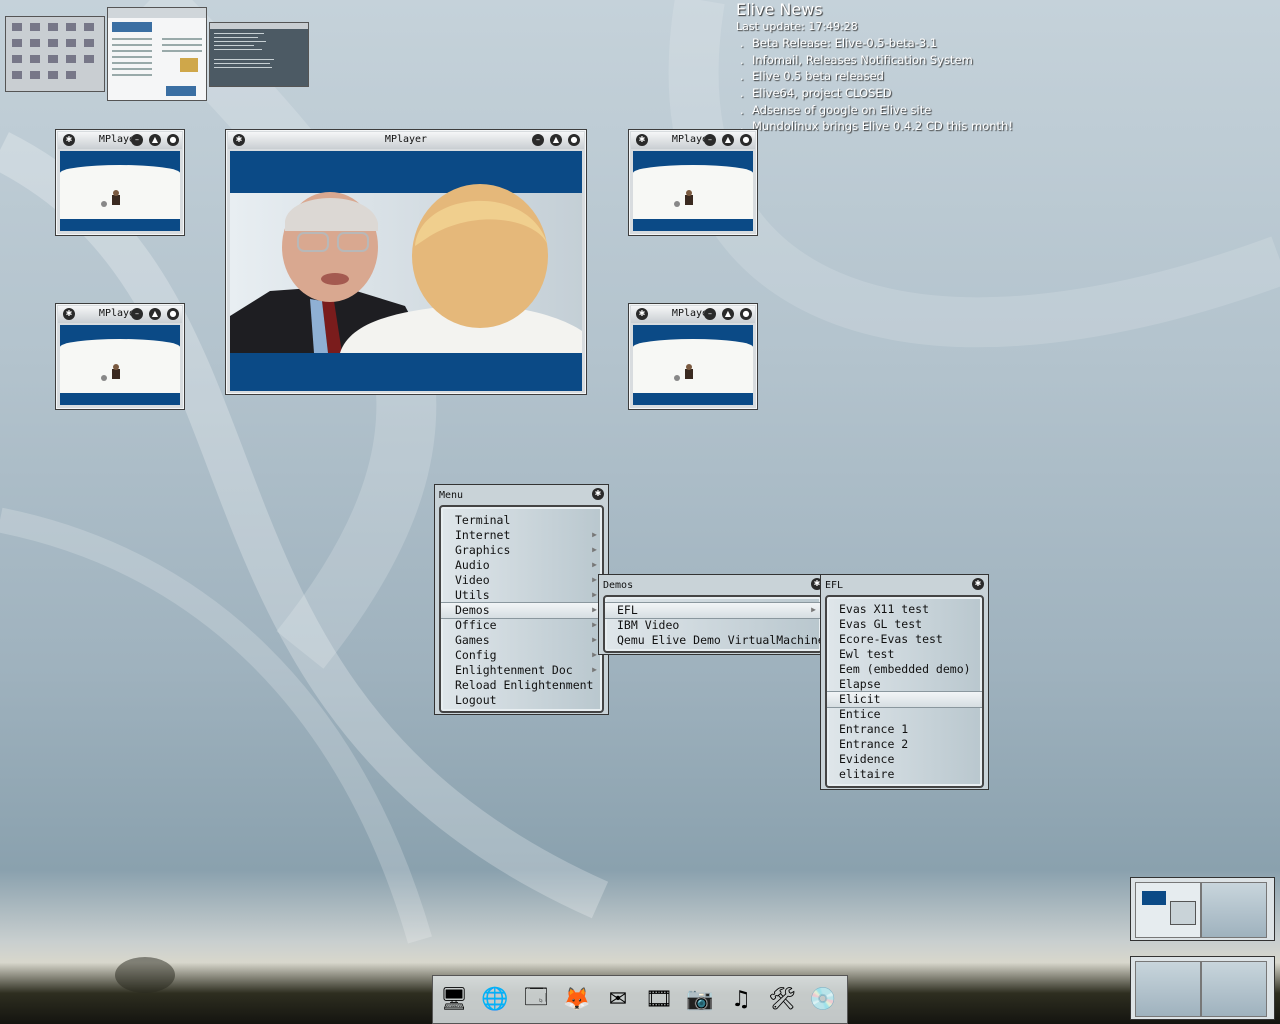  What do you see at coordinates (904, 714) in the screenshot?
I see `menu-item-entice: Entice` at bounding box center [904, 714].